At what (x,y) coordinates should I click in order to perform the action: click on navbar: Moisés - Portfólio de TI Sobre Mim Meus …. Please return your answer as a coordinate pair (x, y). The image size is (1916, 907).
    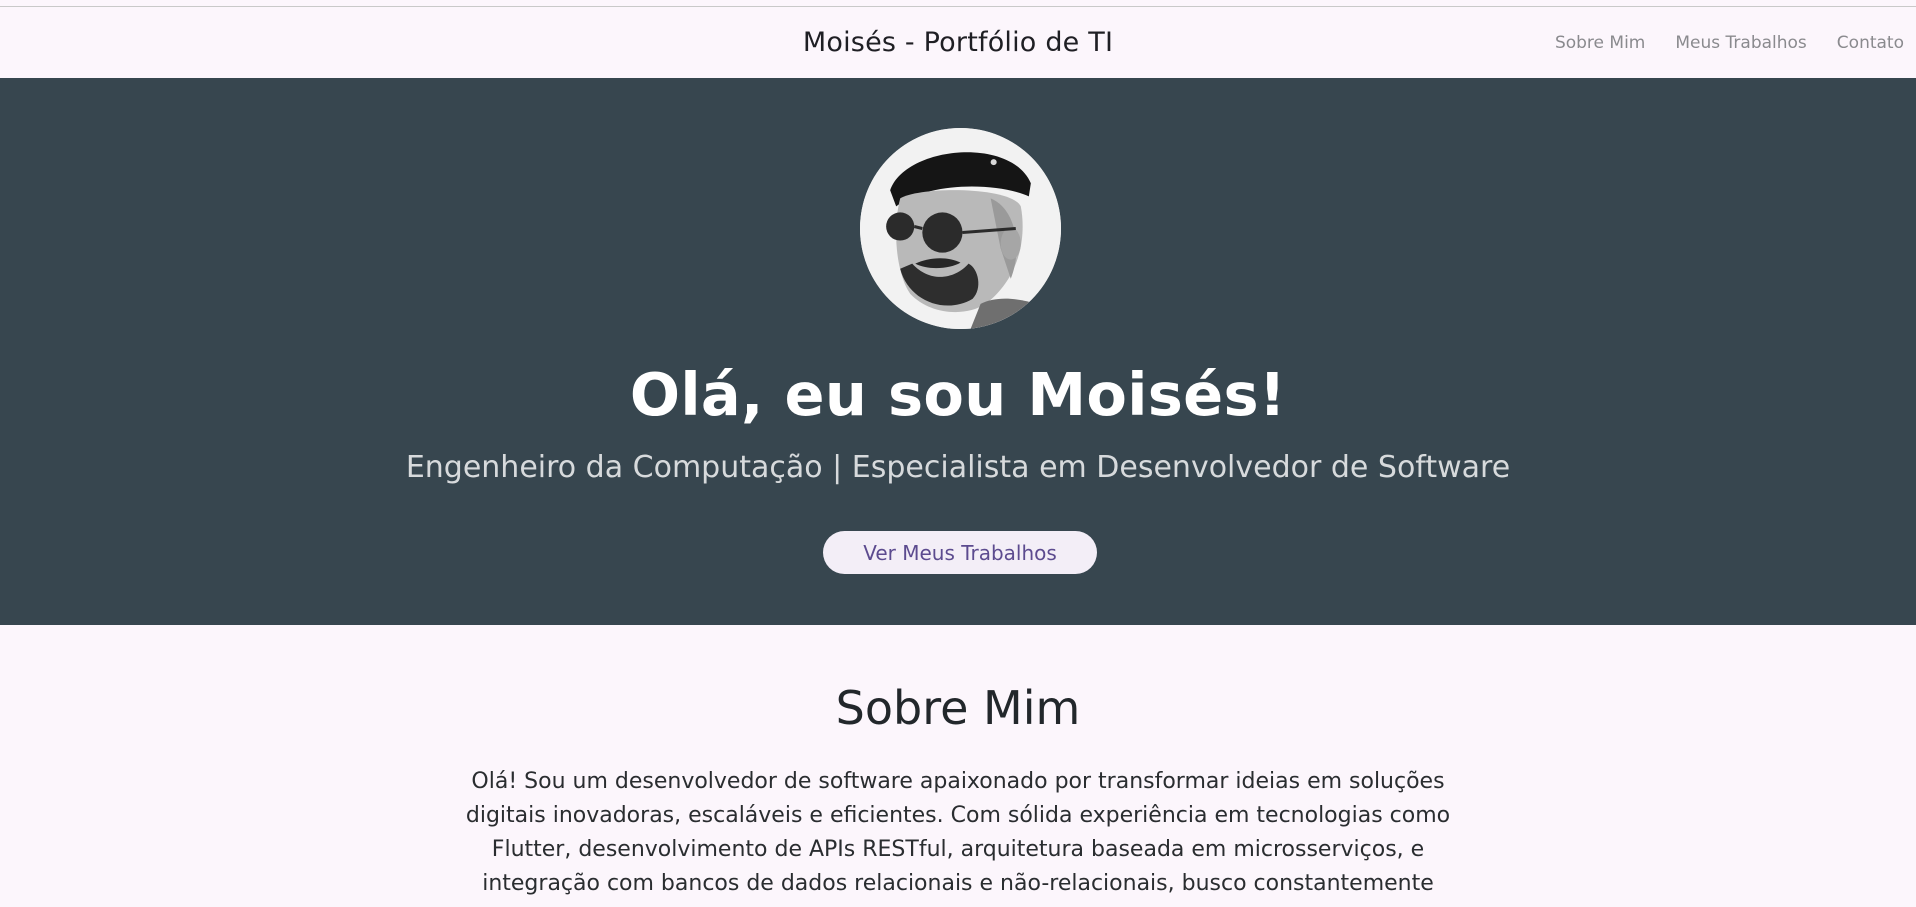
    Looking at the image, I should click on (958, 42).